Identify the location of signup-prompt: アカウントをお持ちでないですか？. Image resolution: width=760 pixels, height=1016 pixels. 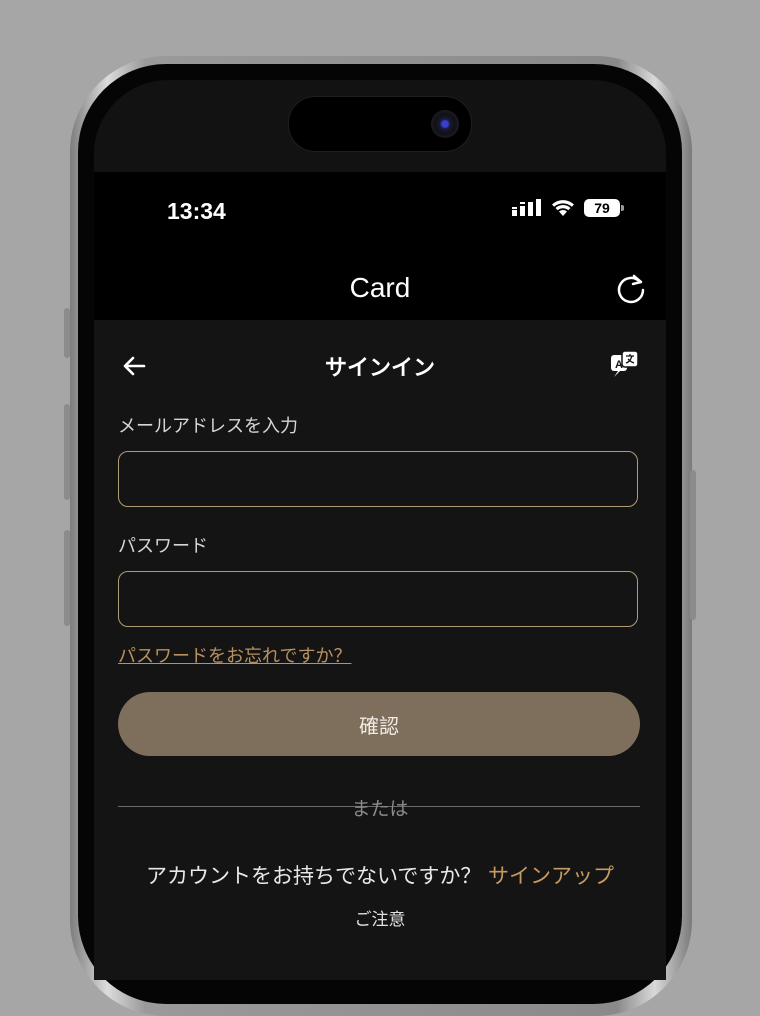
(313, 876).